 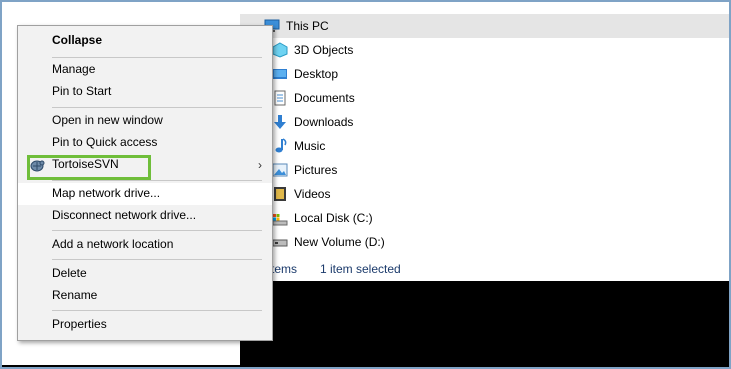 What do you see at coordinates (484, 50) in the screenshot?
I see `tree-item-3d-objects: 3D Objects` at bounding box center [484, 50].